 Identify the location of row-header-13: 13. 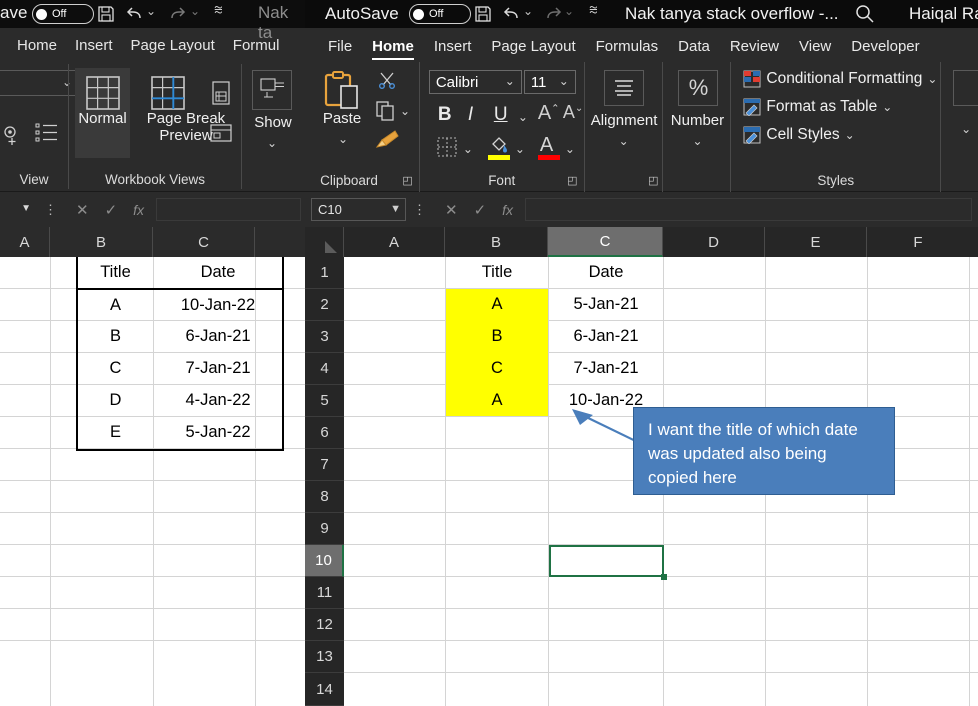
(324, 657).